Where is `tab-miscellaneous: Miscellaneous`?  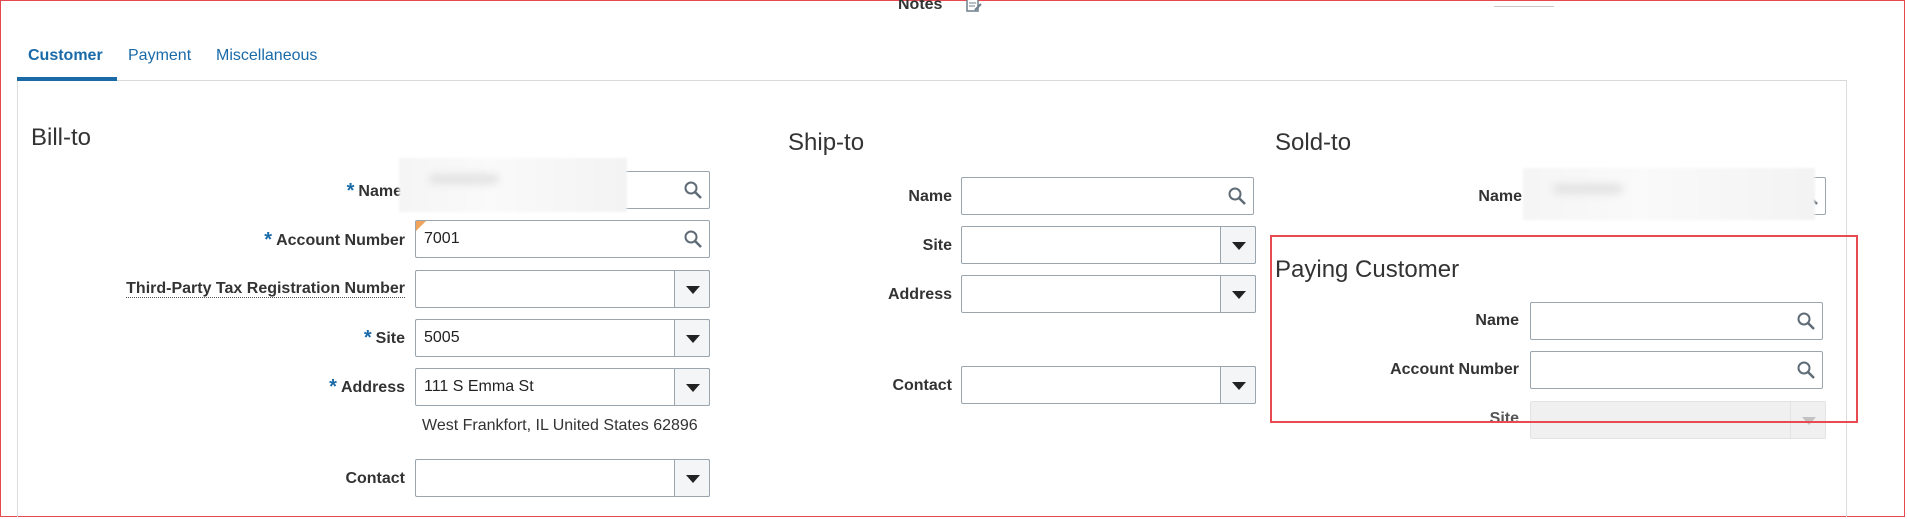
tab-miscellaneous: Miscellaneous is located at coordinates (266, 56).